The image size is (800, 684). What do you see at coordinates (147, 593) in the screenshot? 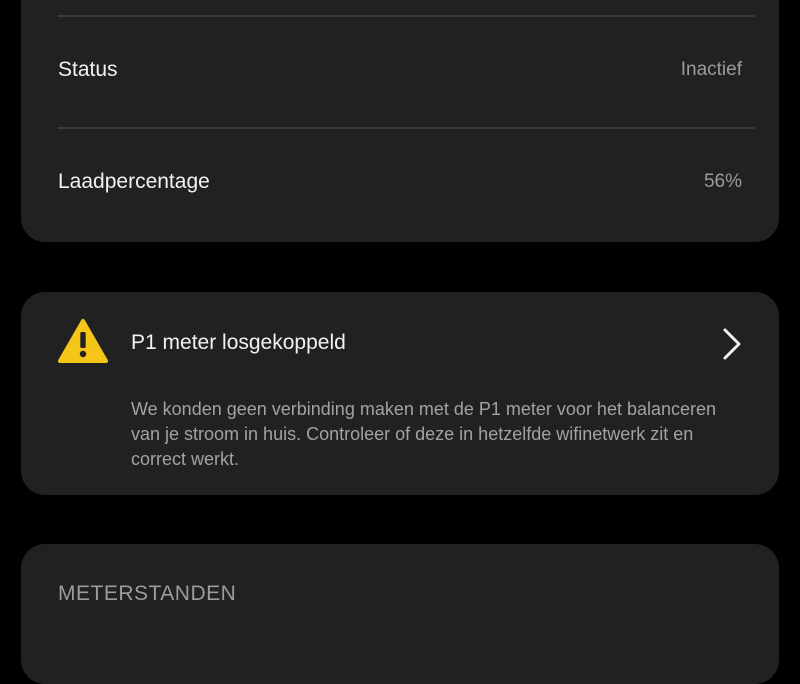
I see `section-header-meterstanden: METERSTANDEN` at bounding box center [147, 593].